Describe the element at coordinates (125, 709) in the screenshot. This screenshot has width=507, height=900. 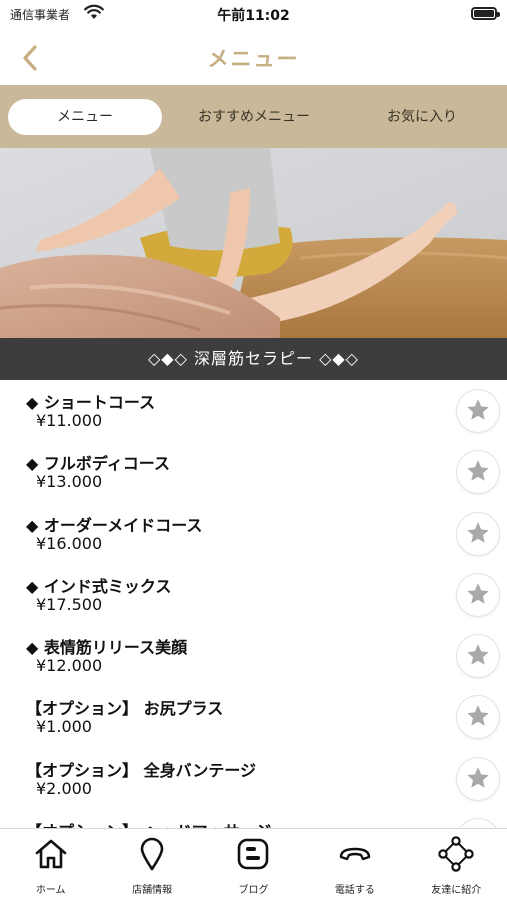
I see `item-name: 【オプション】 お尻プラス` at that location.